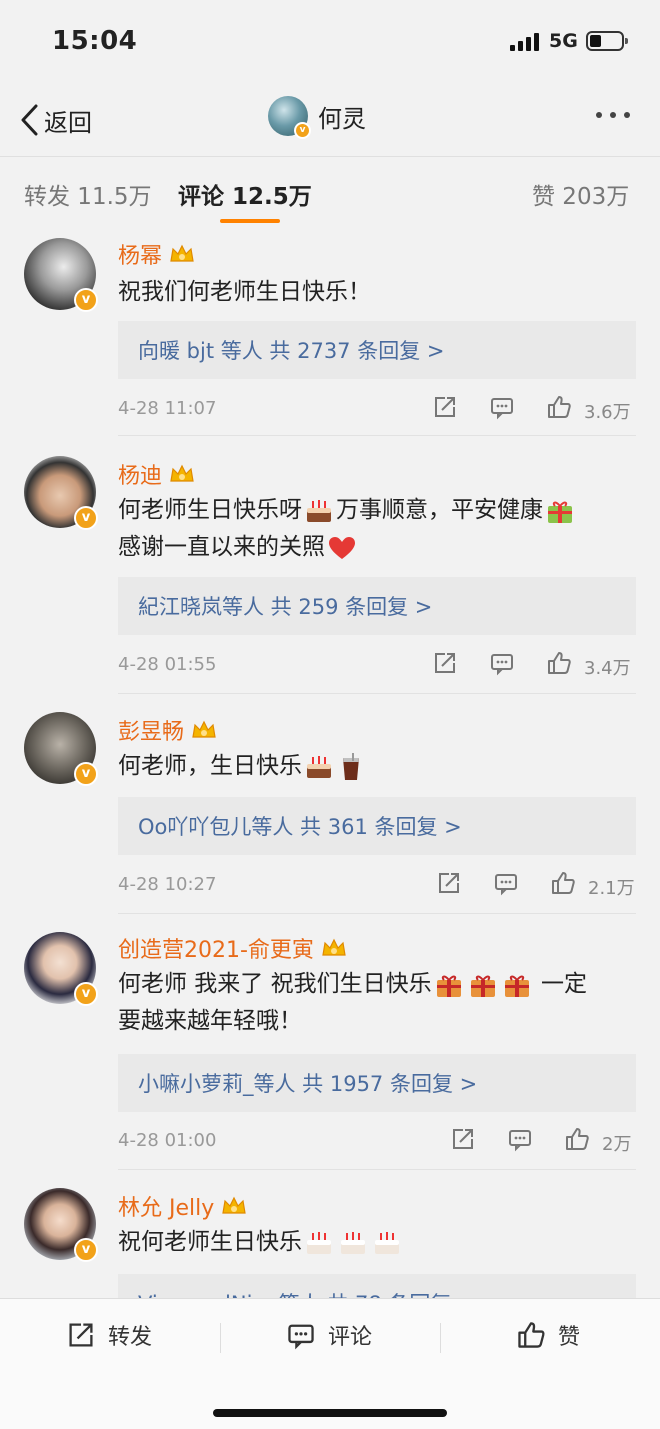 The height and width of the screenshot is (1429, 660). I want to click on comment-text-part: 何老师，生日快乐, so click(210, 766).